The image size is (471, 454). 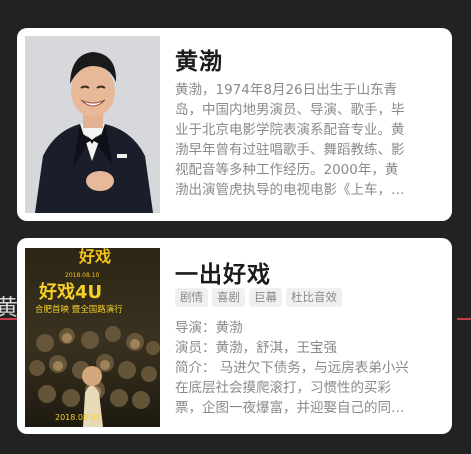 I want to click on person-description-line: 岛，中国内地男演员、导演、歌手，毕, so click(x=290, y=110).